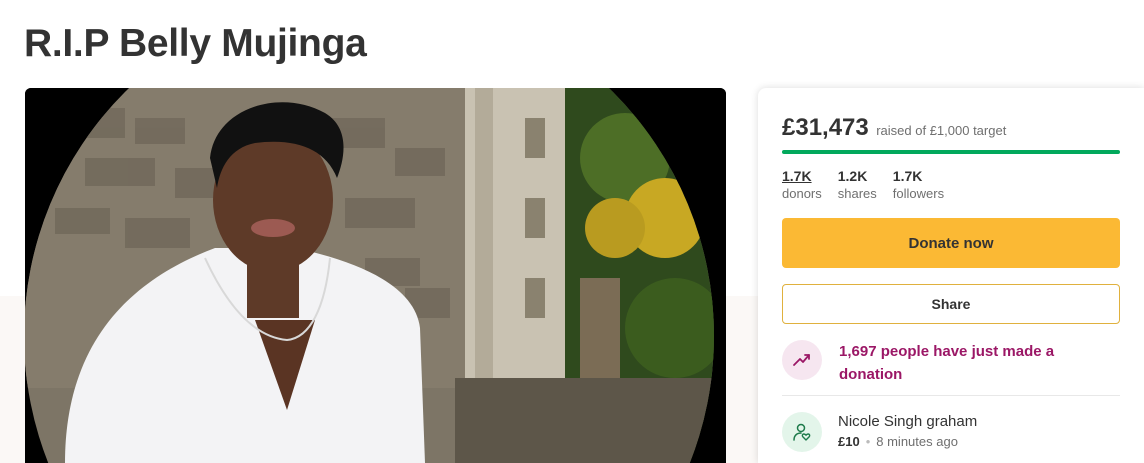  I want to click on stats-row: 1.7K donors 1.2K shares 1.7K followers, so click(871, 185).